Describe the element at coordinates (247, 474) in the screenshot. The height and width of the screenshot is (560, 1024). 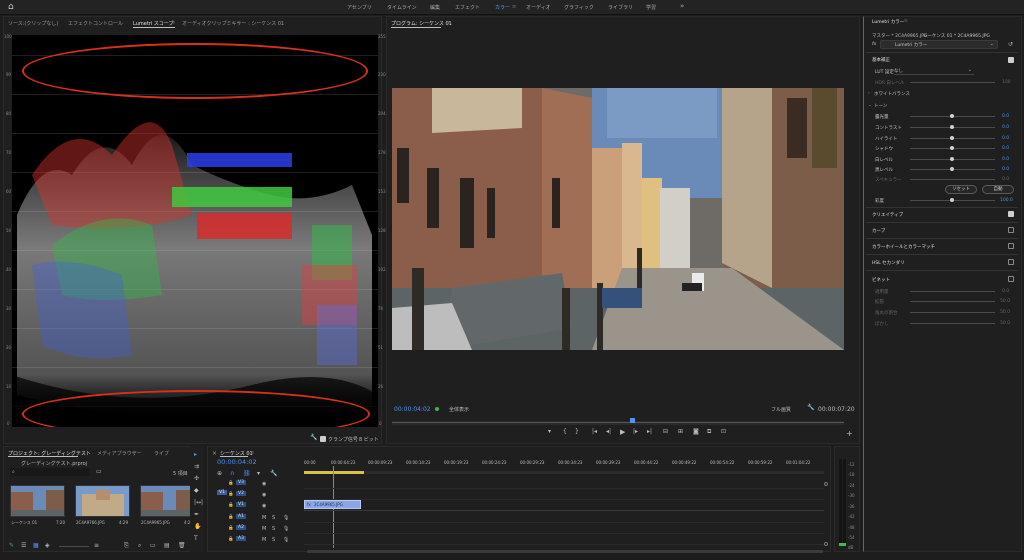
I see `linked-selection-icon: ⛓` at that location.